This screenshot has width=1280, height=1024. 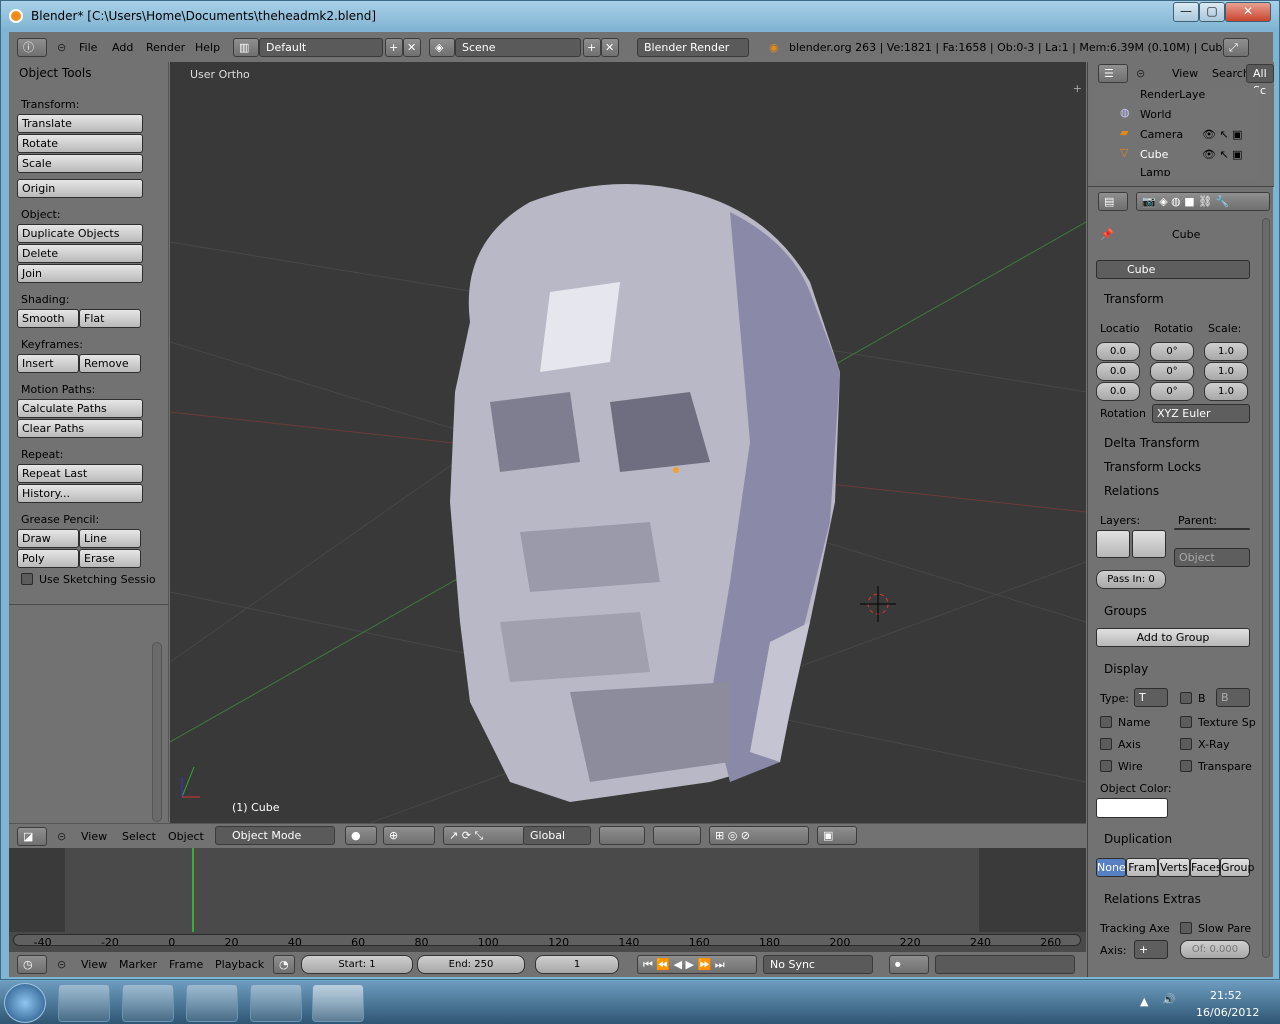 What do you see at coordinates (80, 188) in the screenshot?
I see `origin-button: Origin` at bounding box center [80, 188].